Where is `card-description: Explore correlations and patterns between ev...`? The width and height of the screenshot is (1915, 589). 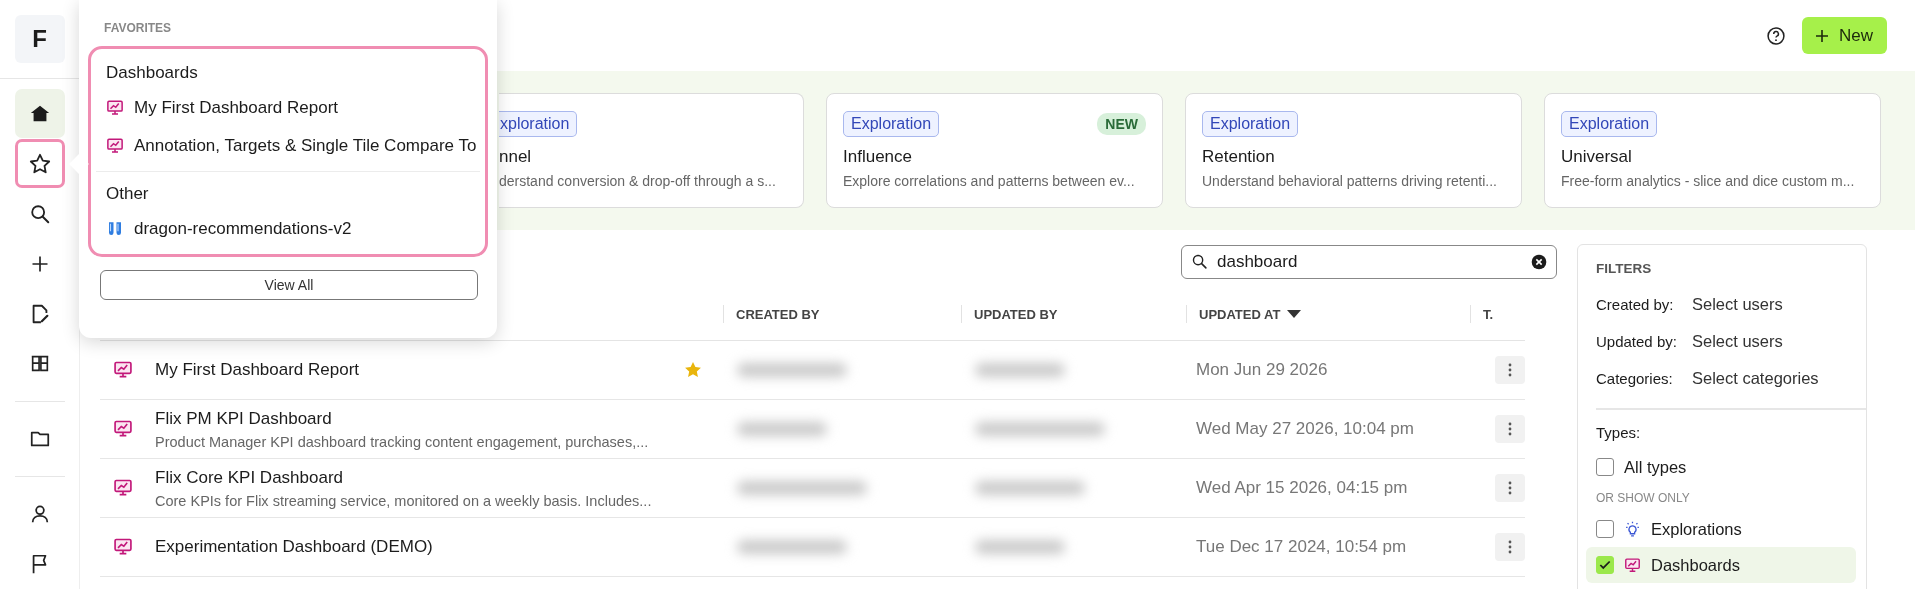
card-description: Explore correlations and patterns between ev... is located at coordinates (989, 181).